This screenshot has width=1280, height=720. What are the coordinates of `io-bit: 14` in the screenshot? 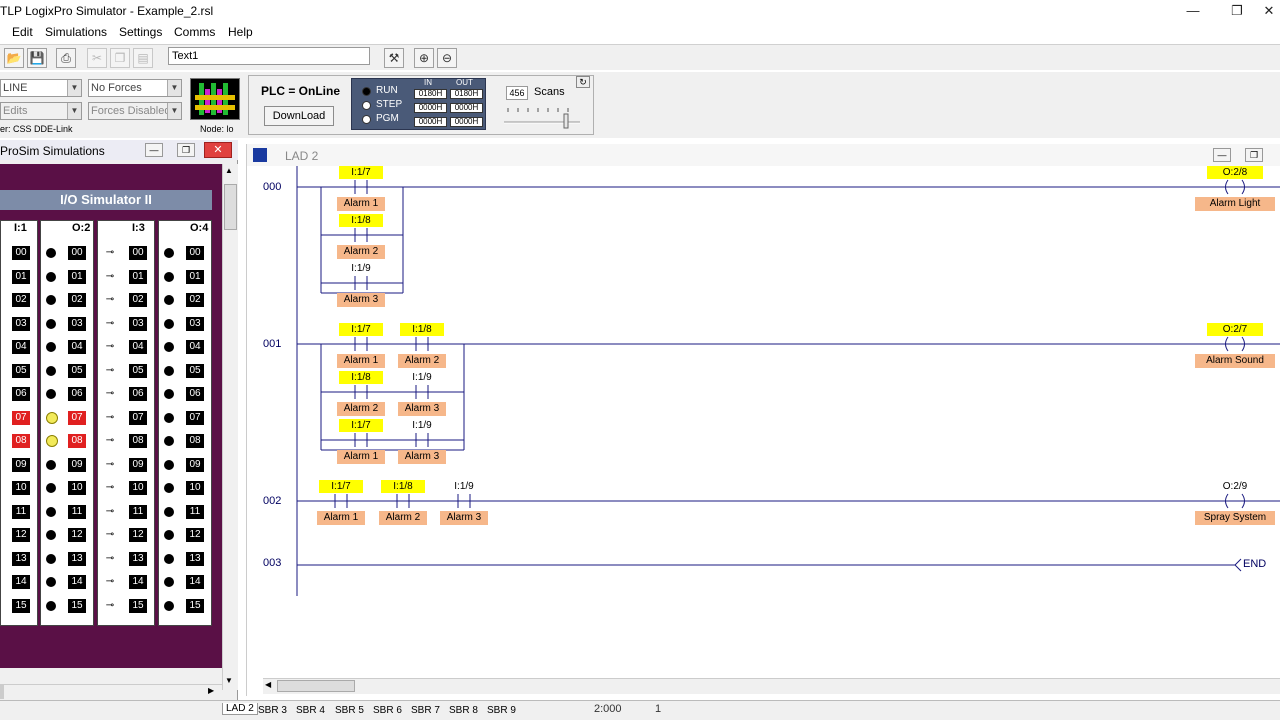 It's located at (138, 582).